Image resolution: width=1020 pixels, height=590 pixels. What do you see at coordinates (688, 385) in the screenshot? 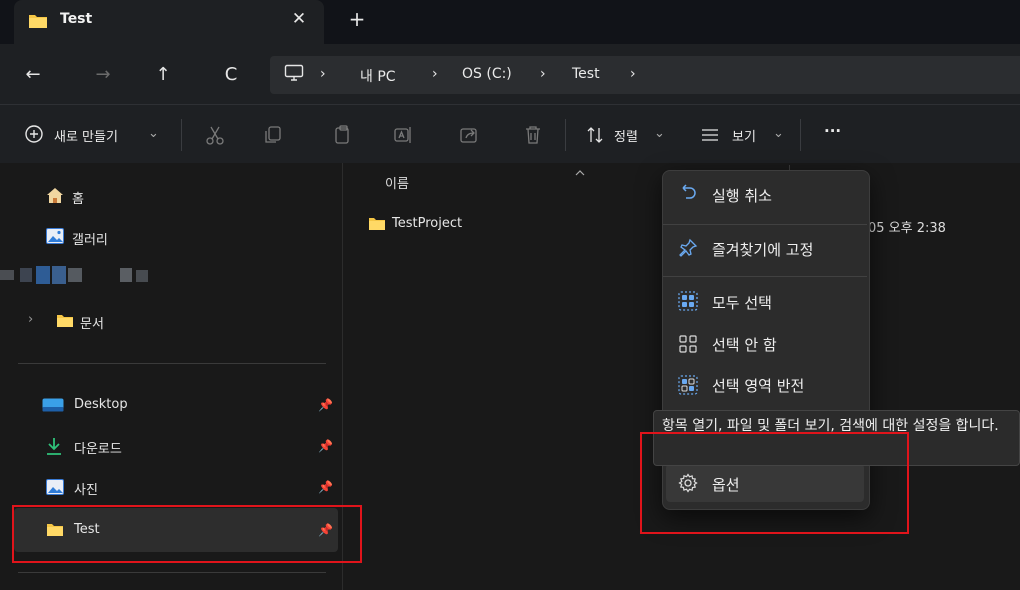
I see `invert-selection-icon` at bounding box center [688, 385].